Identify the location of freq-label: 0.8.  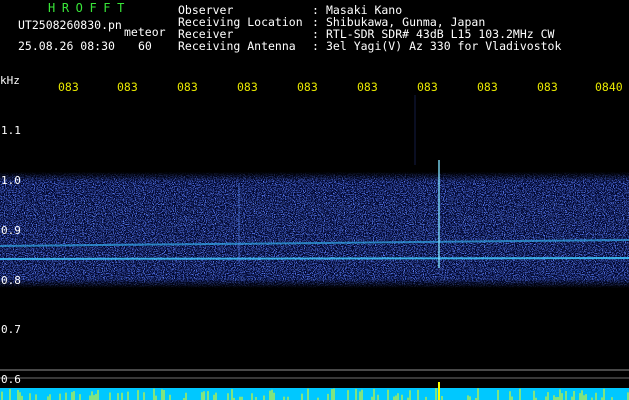
(11, 280).